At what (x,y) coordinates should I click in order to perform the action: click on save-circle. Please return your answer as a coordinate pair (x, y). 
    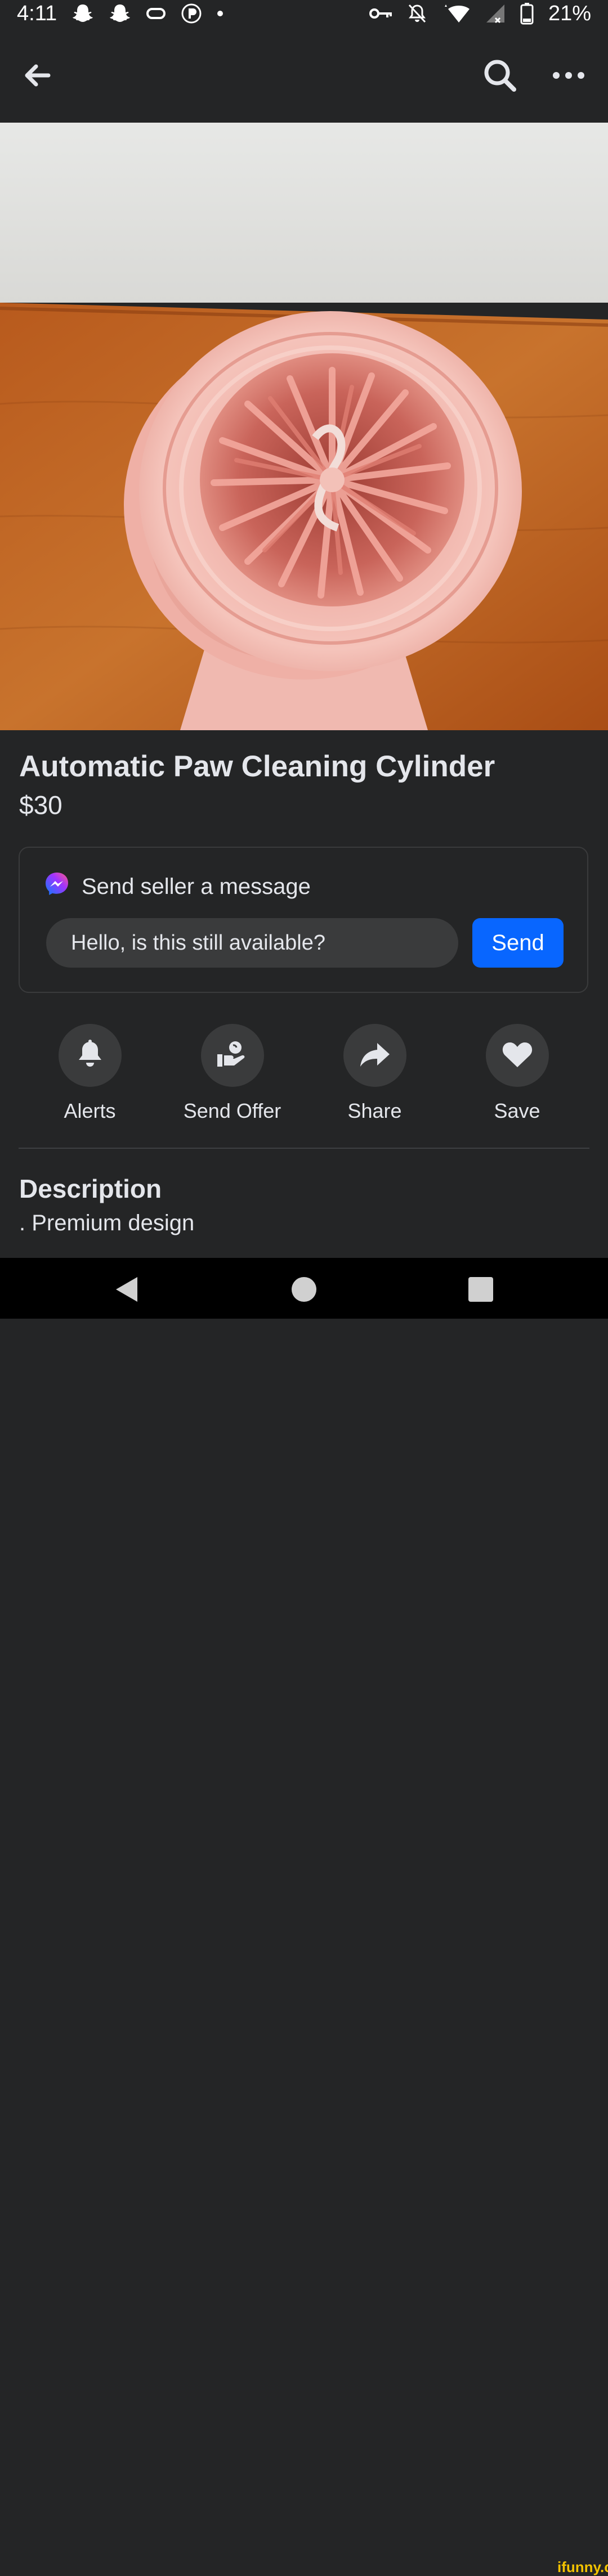
    Looking at the image, I should click on (517, 1055).